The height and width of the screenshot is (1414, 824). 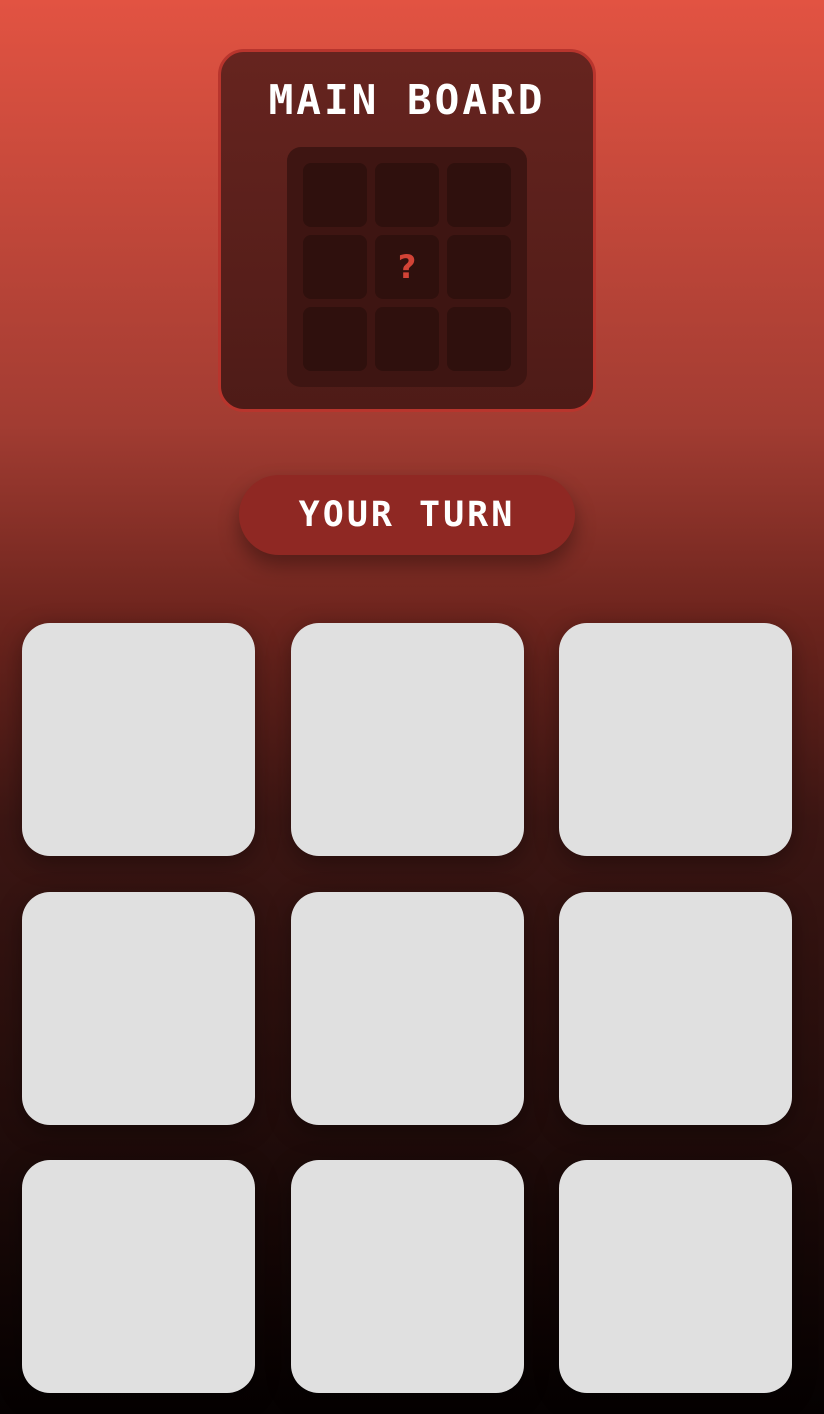 I want to click on main-board-active-cell: ?, so click(x=407, y=267).